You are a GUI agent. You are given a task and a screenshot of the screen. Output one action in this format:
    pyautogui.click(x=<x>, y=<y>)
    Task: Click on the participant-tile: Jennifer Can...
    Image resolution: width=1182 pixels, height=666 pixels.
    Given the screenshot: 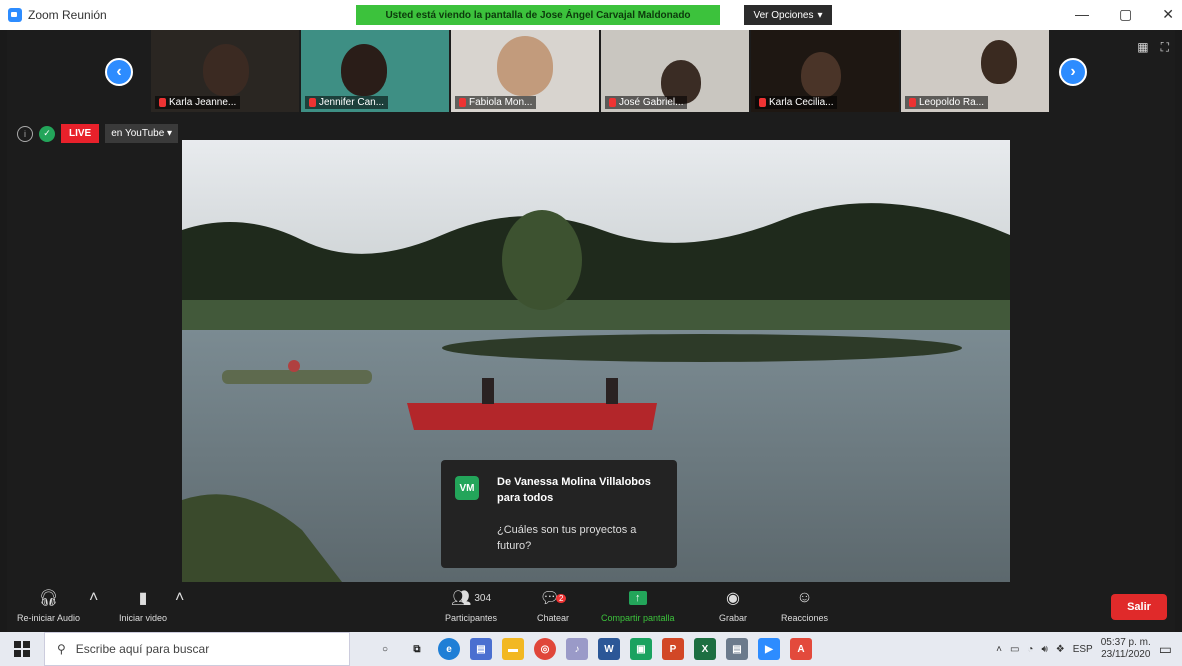 What is the action you would take?
    pyautogui.click(x=375, y=71)
    